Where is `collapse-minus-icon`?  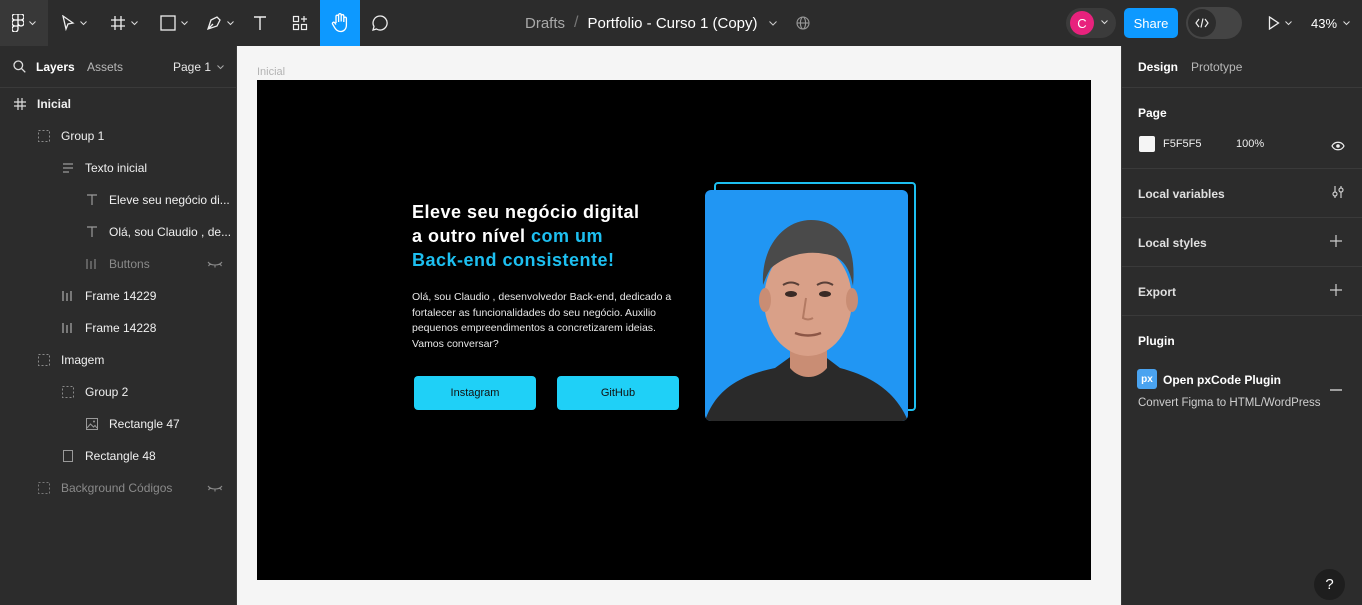
collapse-minus-icon is located at coordinates (1336, 387).